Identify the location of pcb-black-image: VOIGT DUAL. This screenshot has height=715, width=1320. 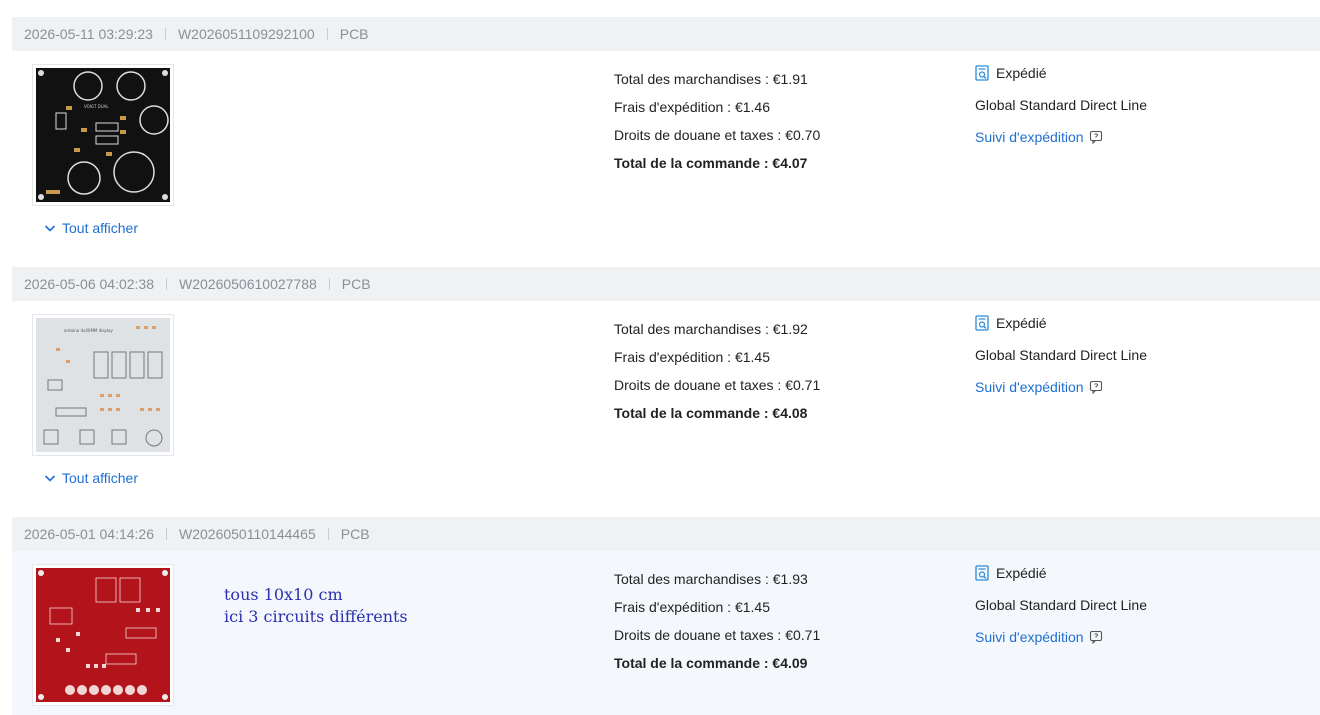
(103, 135).